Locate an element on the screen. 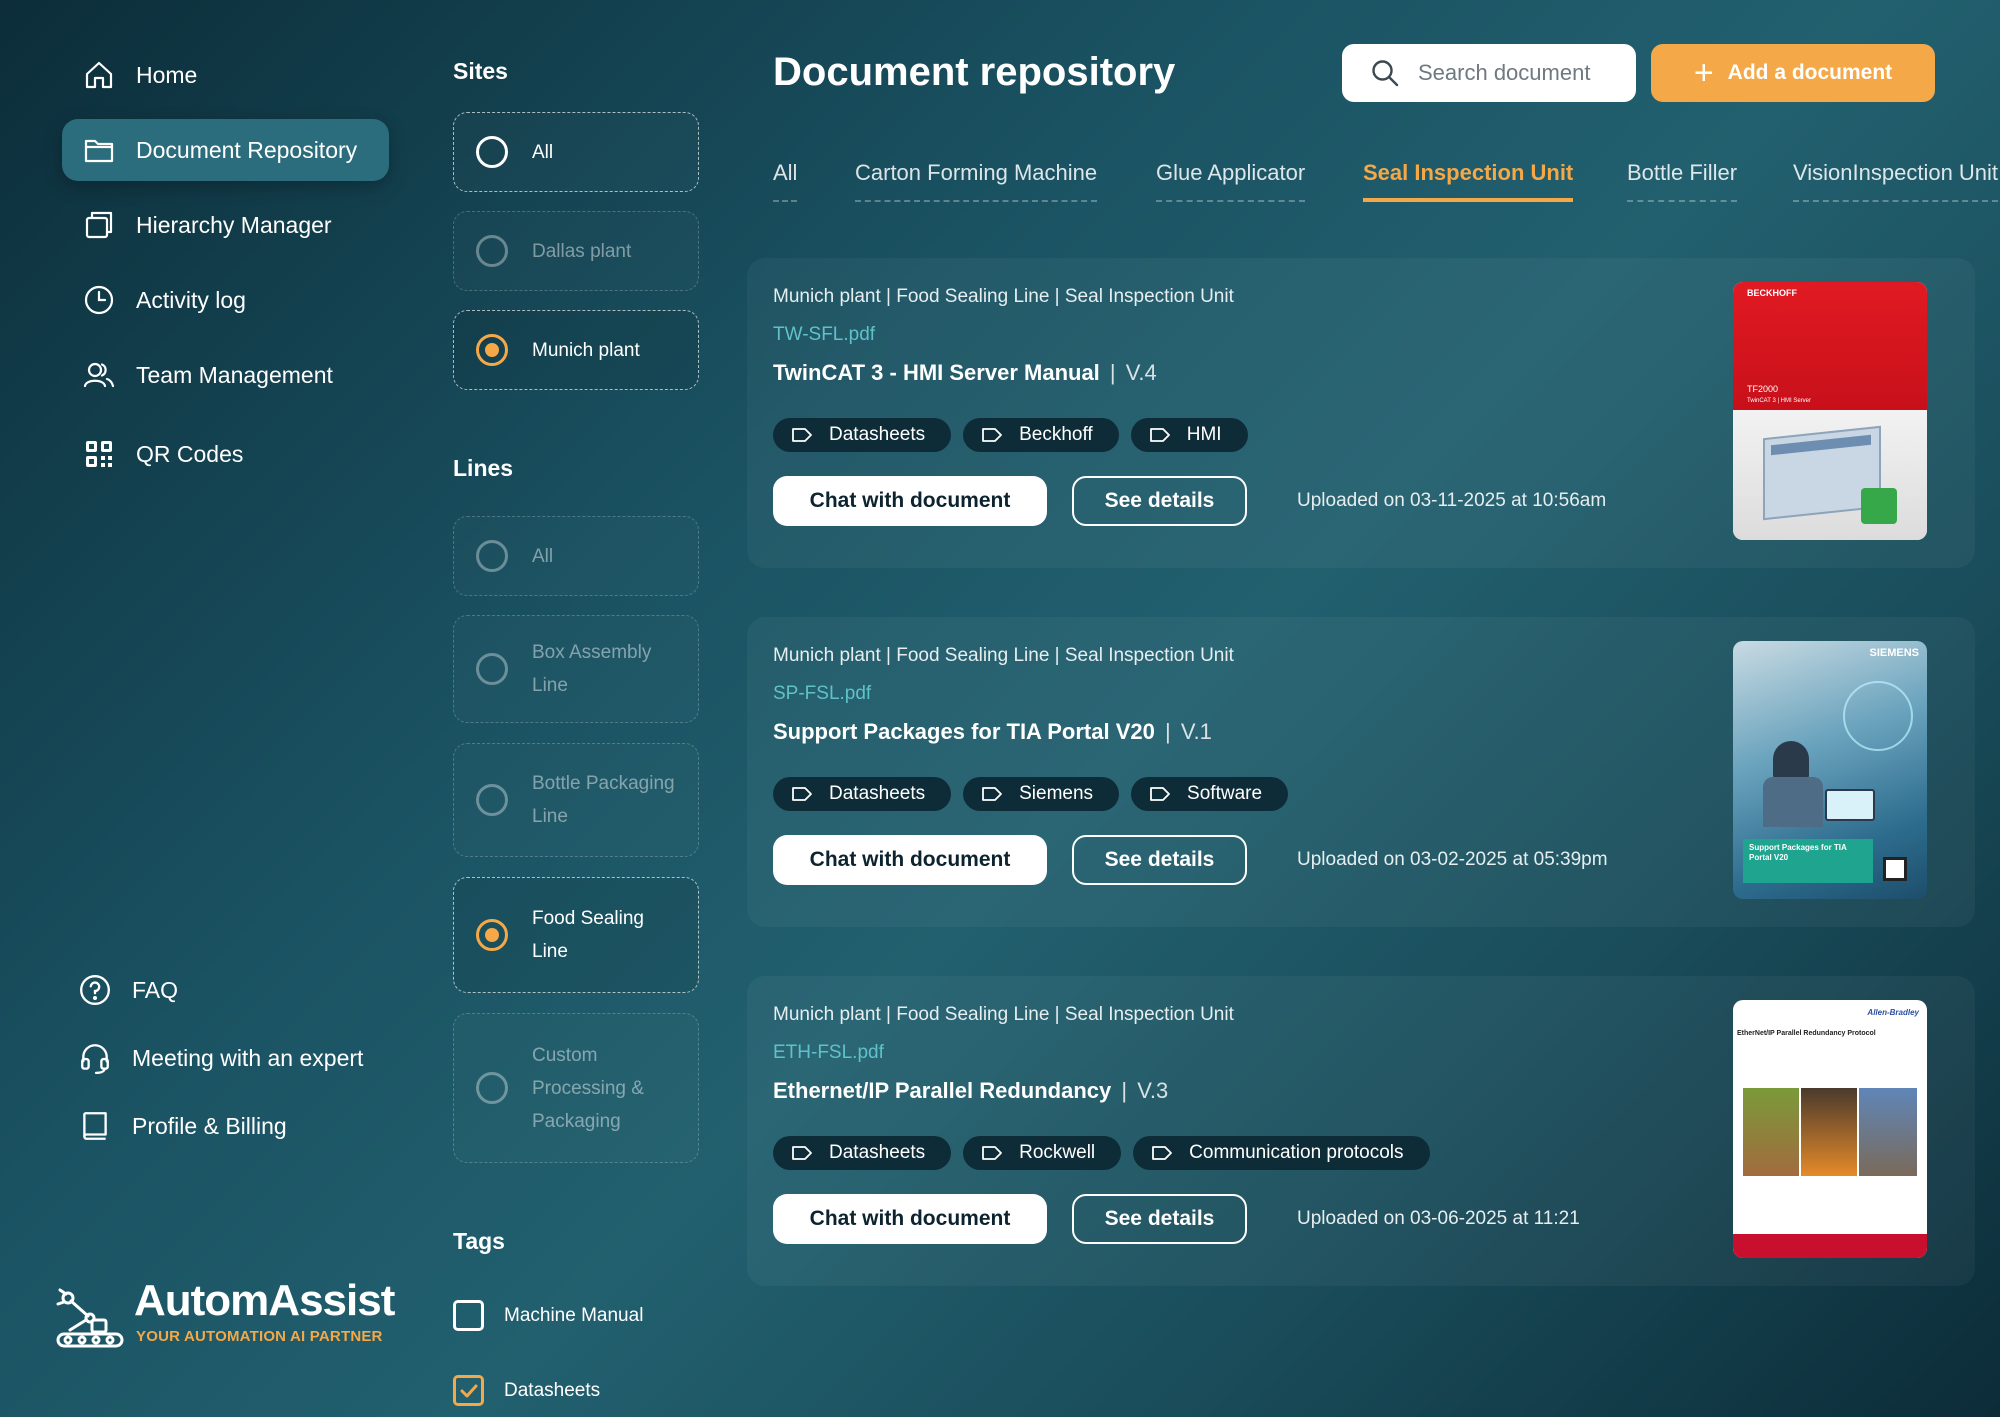 Image resolution: width=2000 pixels, height=1417 pixels. logo-name: AutomAssist is located at coordinates (264, 1300).